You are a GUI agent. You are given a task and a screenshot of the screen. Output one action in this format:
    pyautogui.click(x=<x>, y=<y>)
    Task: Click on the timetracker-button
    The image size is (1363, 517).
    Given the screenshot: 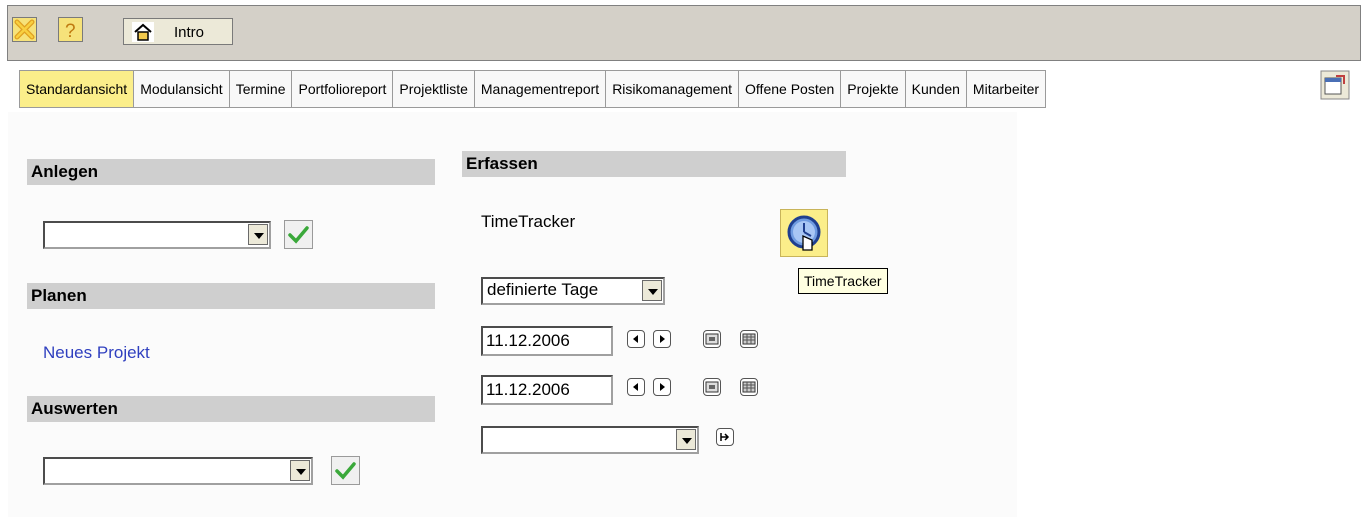 What is the action you would take?
    pyautogui.click(x=804, y=233)
    